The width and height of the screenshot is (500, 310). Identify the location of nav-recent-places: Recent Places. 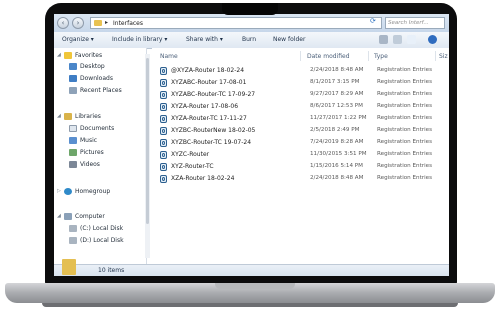
(100, 91).